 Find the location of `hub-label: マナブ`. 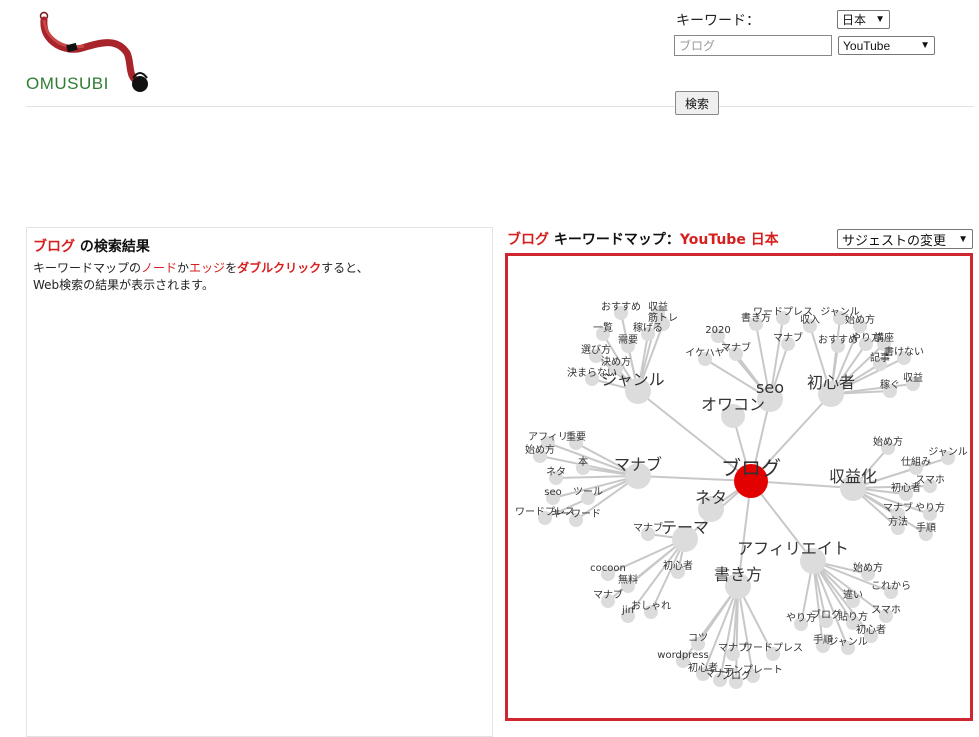

hub-label: マナブ is located at coordinates (638, 464).